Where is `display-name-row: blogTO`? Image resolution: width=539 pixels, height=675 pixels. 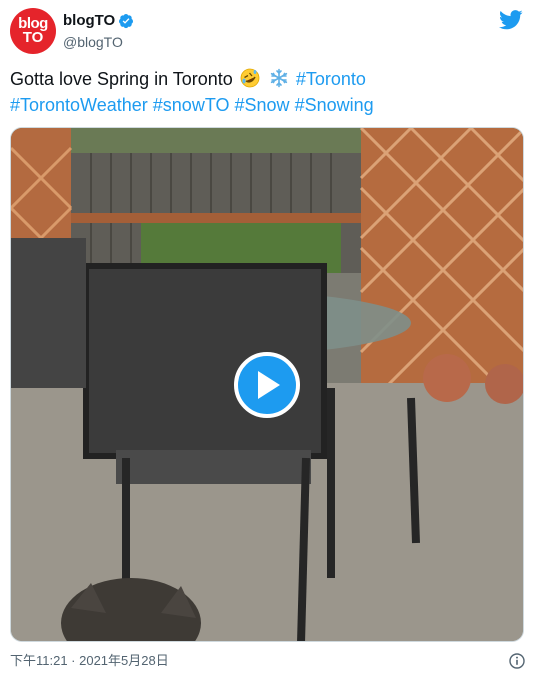 display-name-row: blogTO is located at coordinates (98, 21).